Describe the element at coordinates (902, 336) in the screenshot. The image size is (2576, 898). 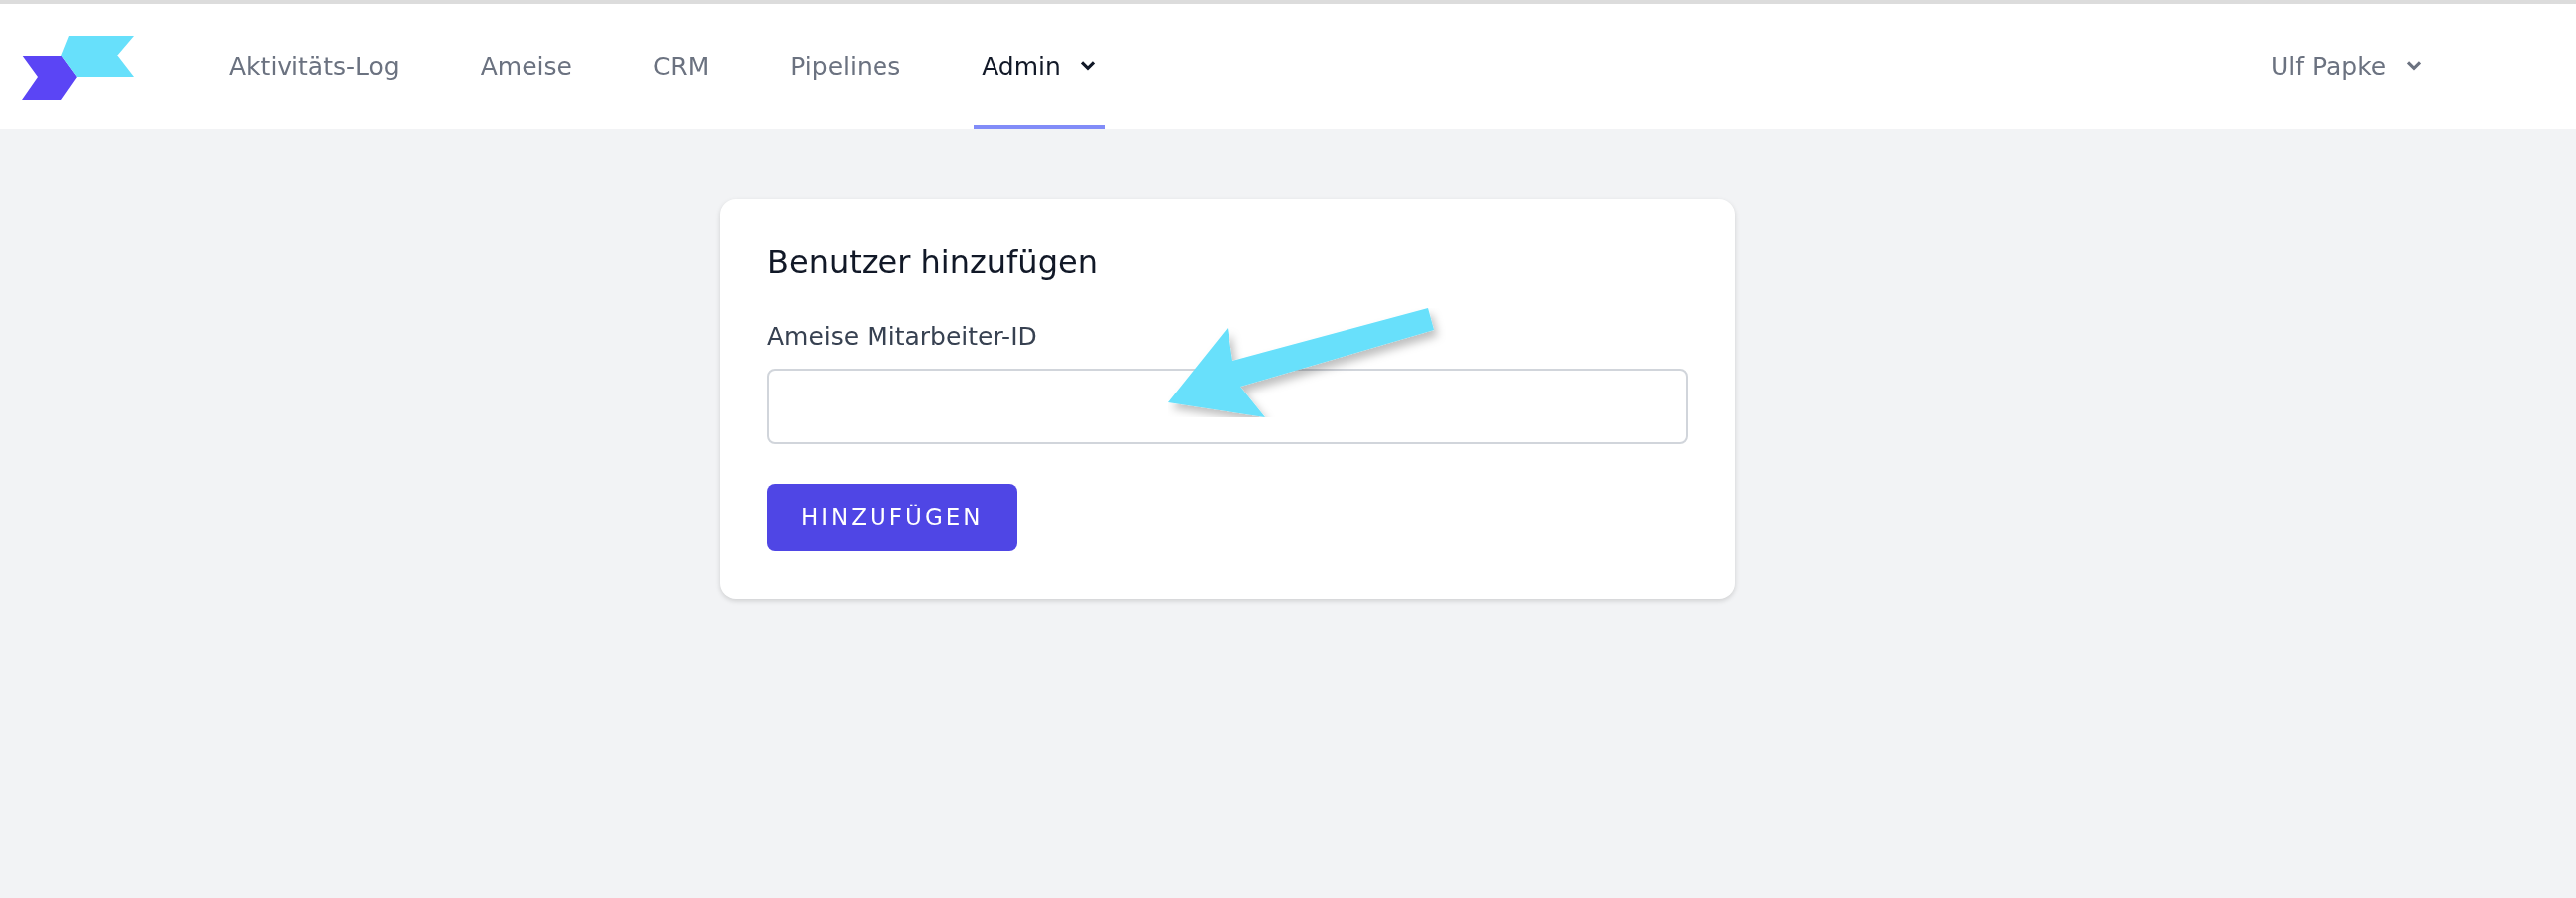
I see `field-label: Ameise Mitarbeiter-ID` at that location.